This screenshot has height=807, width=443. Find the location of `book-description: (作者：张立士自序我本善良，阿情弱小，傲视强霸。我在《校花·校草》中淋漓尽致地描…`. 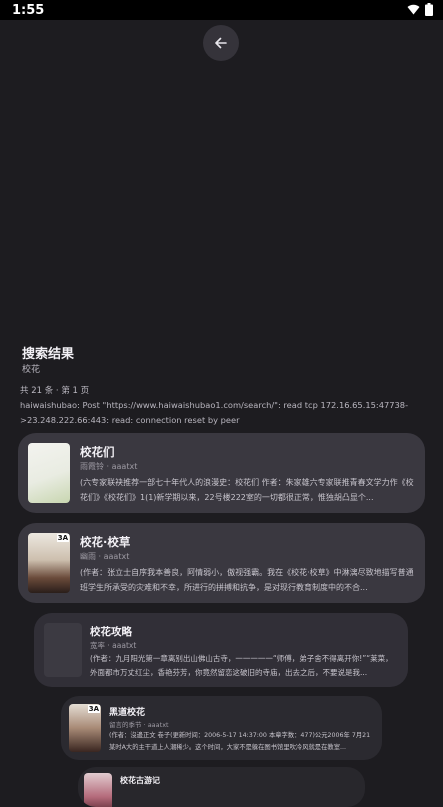

book-description: (作者：张立士自序我本善良，阿情弱小，傲视强霸。我在《校花·校草》中淋漓尽致地描… is located at coordinates (247, 580).